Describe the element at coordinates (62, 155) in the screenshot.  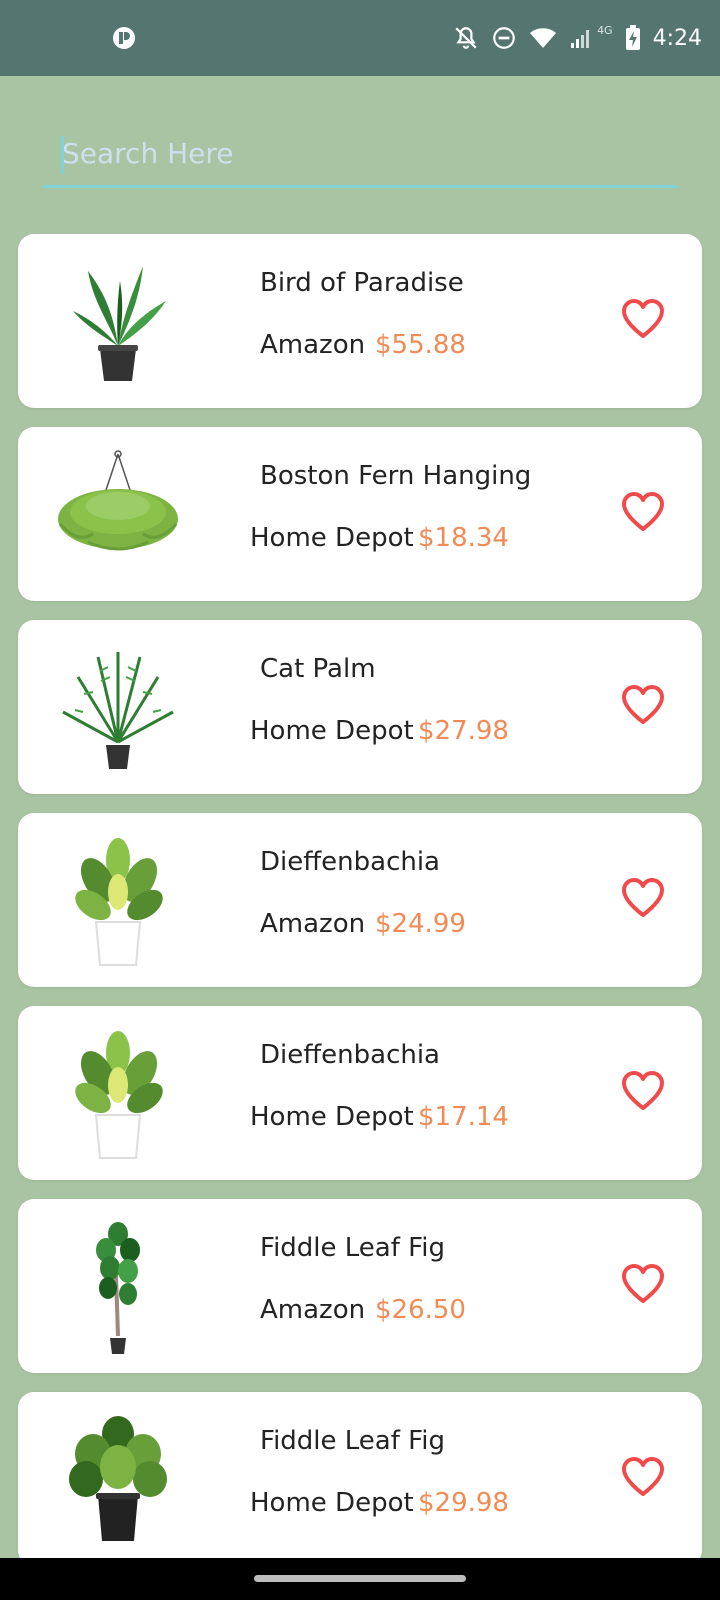
I see `text-cursor` at that location.